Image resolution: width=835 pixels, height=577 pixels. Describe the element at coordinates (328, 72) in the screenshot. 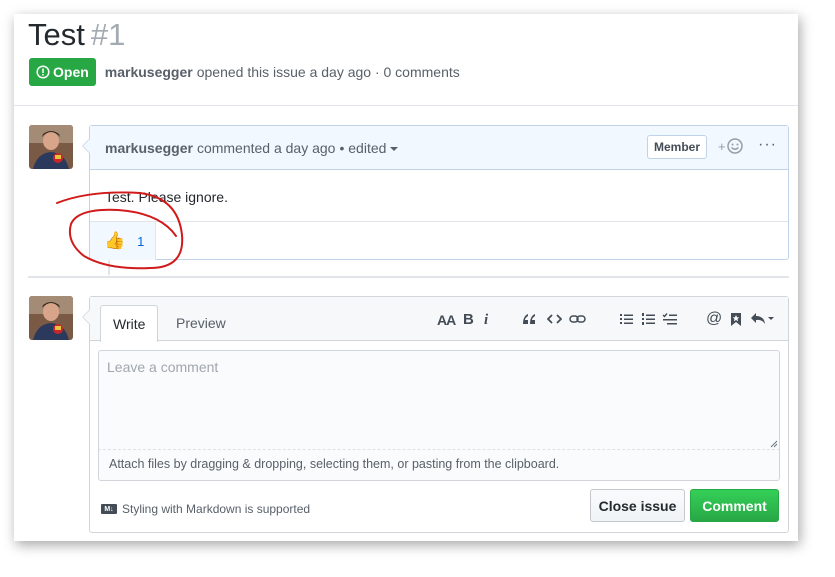

I see `issue-meta-text: opened this issue a day ago · 0 comments` at that location.